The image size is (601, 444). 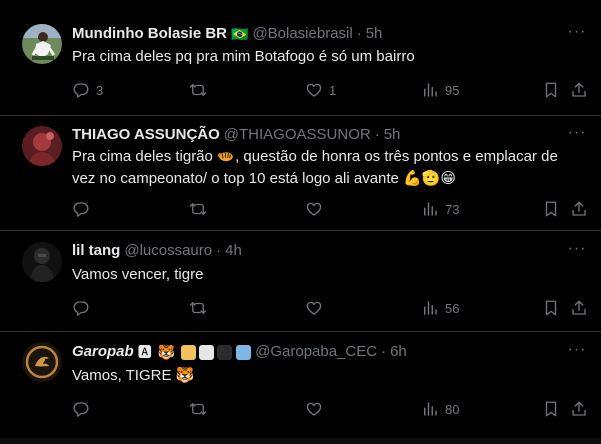 What do you see at coordinates (440, 90) in the screenshot?
I see `views-button: 95` at bounding box center [440, 90].